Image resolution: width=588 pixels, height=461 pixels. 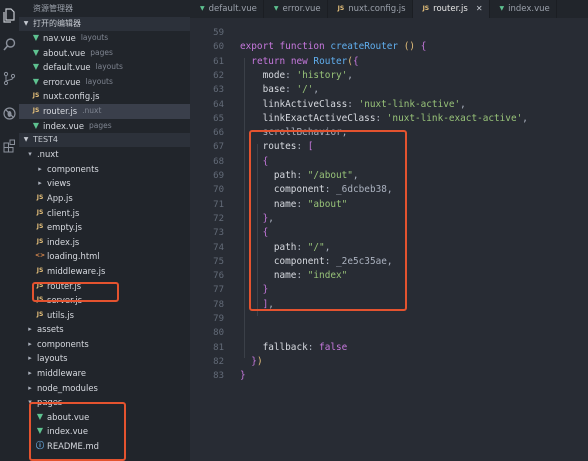 I want to click on line-number: 82, so click(x=218, y=361).